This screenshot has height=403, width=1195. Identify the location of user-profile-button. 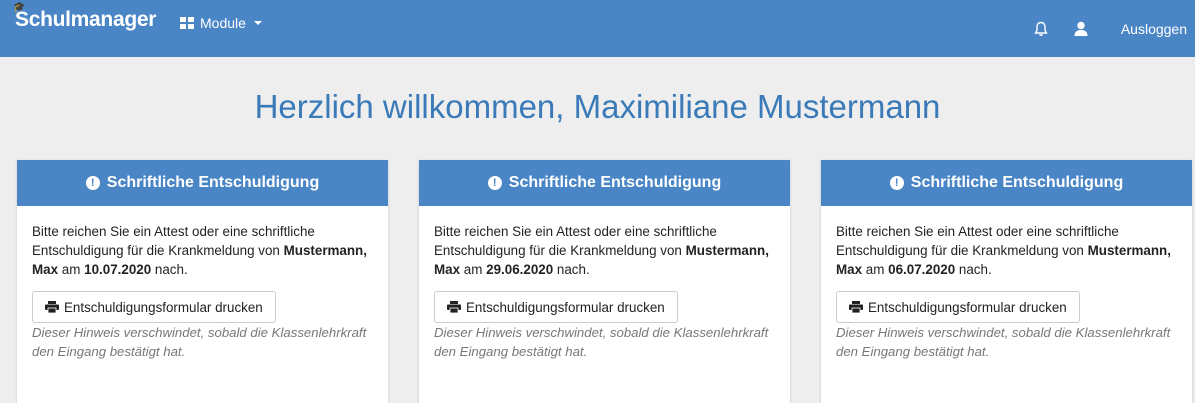
(1081, 28).